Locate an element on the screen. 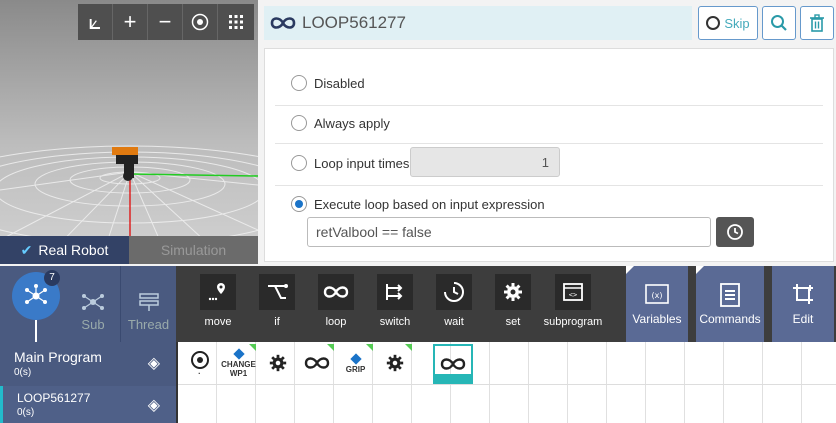  radio-disabled is located at coordinates (299, 83).